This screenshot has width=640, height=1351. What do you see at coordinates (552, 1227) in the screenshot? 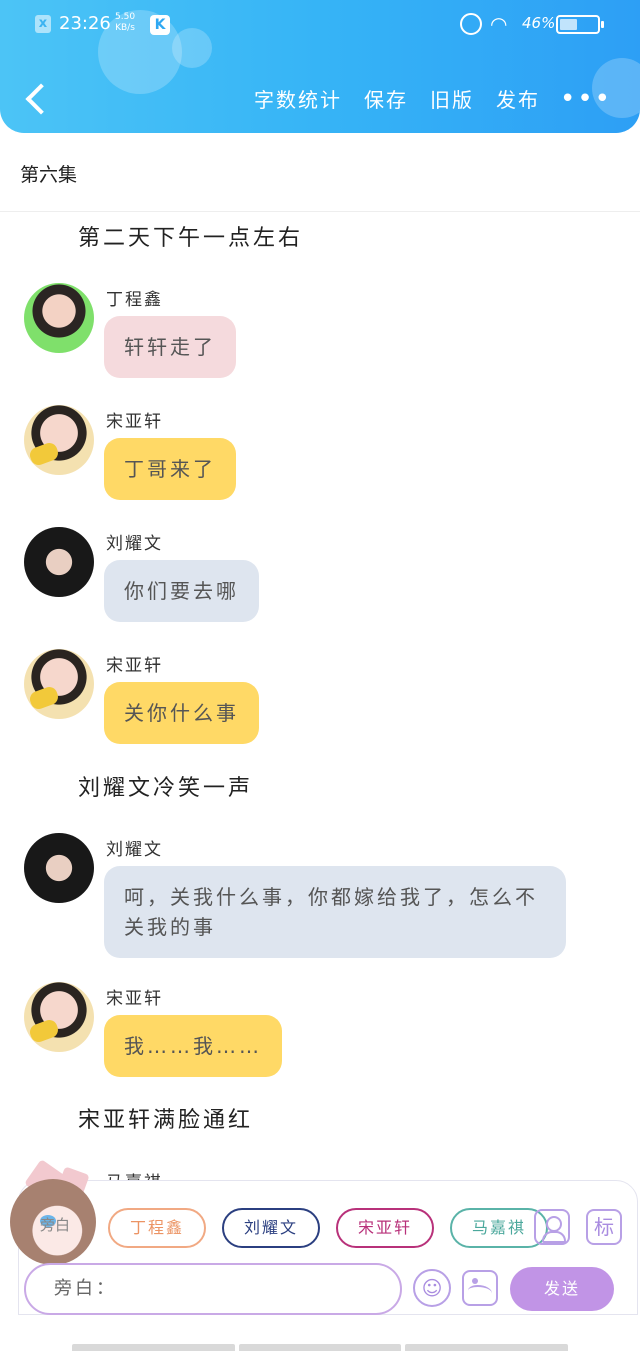
I see `person-icon` at bounding box center [552, 1227].